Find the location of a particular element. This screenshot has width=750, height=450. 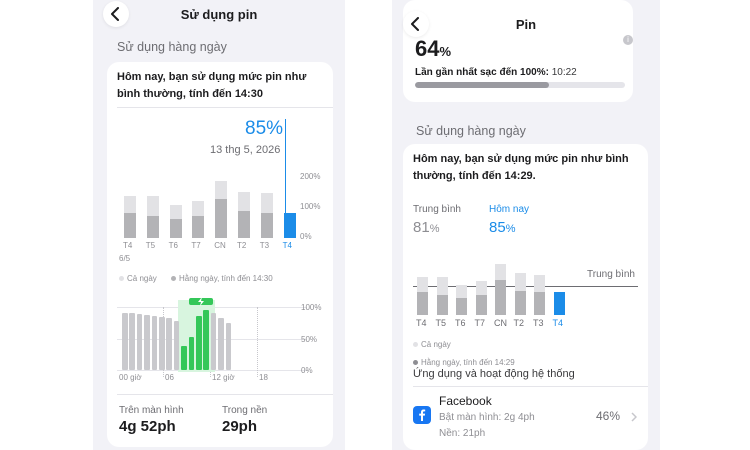

average-line-label: Trung bình is located at coordinates (611, 274).